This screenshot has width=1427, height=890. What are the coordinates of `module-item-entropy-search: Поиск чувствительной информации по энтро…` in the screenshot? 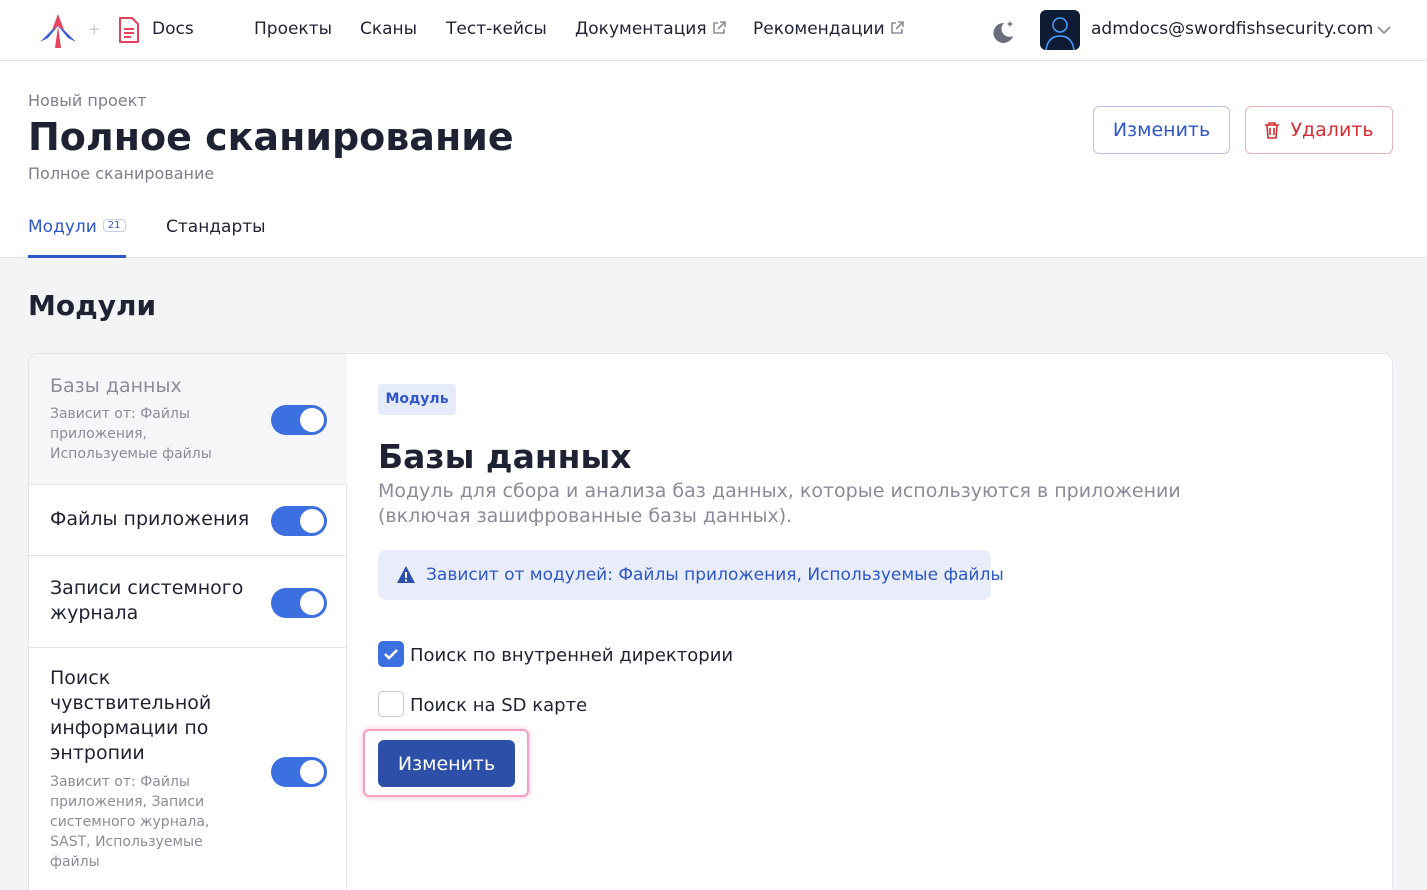 It's located at (188, 769).